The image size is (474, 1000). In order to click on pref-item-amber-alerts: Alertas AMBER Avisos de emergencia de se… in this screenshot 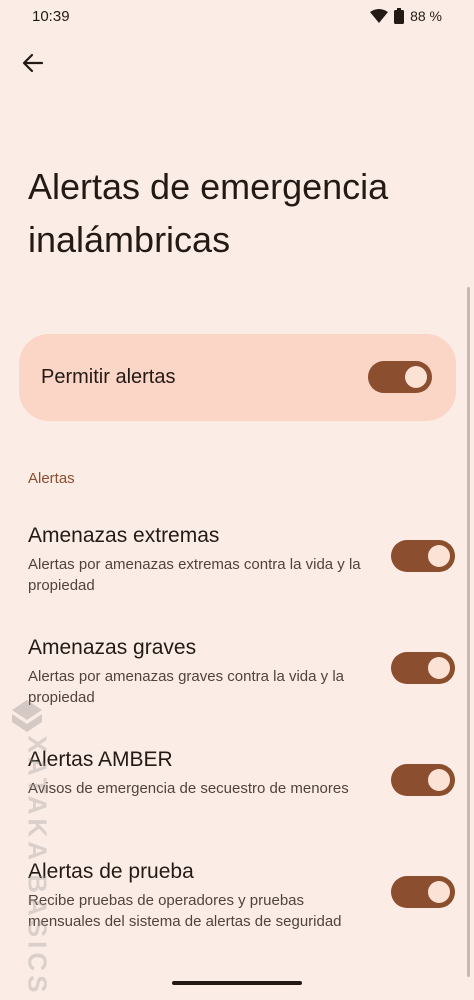, I will do `click(237, 798)`.